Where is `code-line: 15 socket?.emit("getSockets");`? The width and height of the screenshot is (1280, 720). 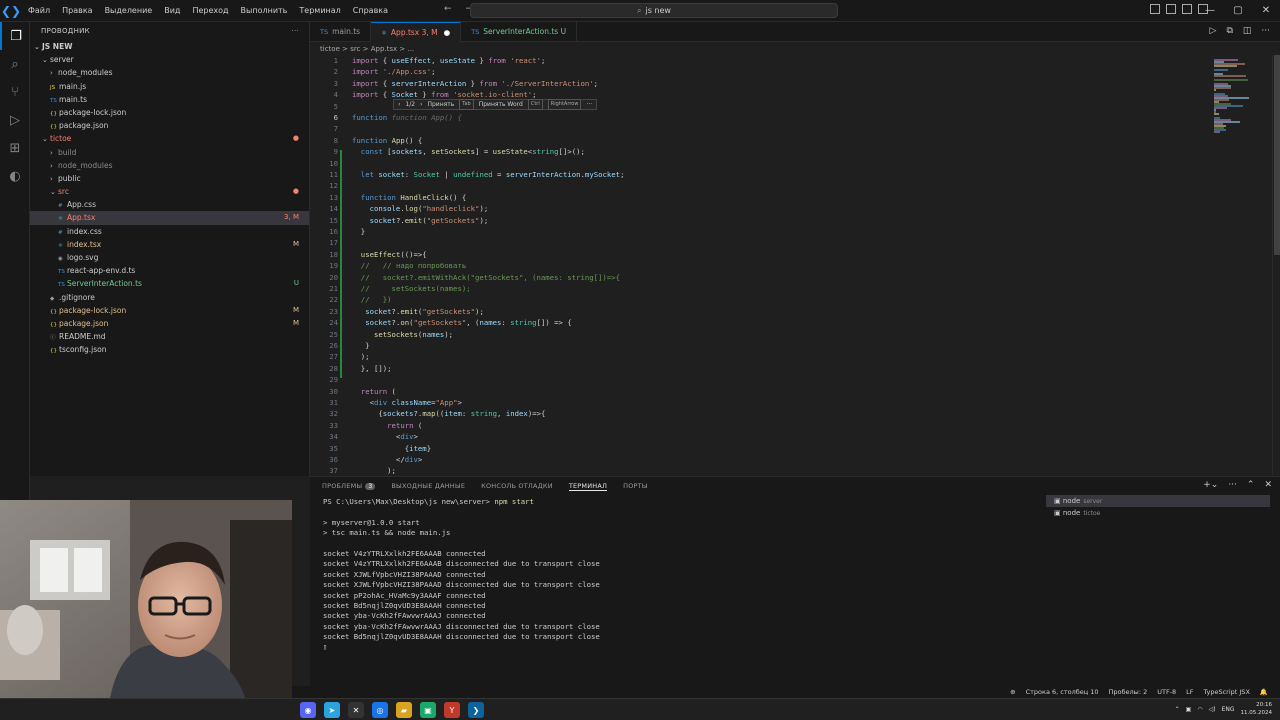 code-line: 15 socket?.emit("getSockets"); is located at coordinates (760, 220).